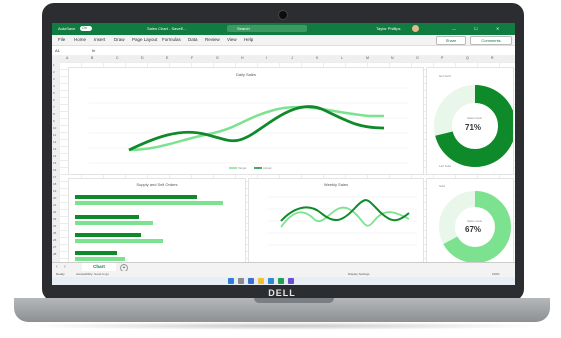  What do you see at coordinates (241, 281) in the screenshot?
I see `search-icon` at bounding box center [241, 281].